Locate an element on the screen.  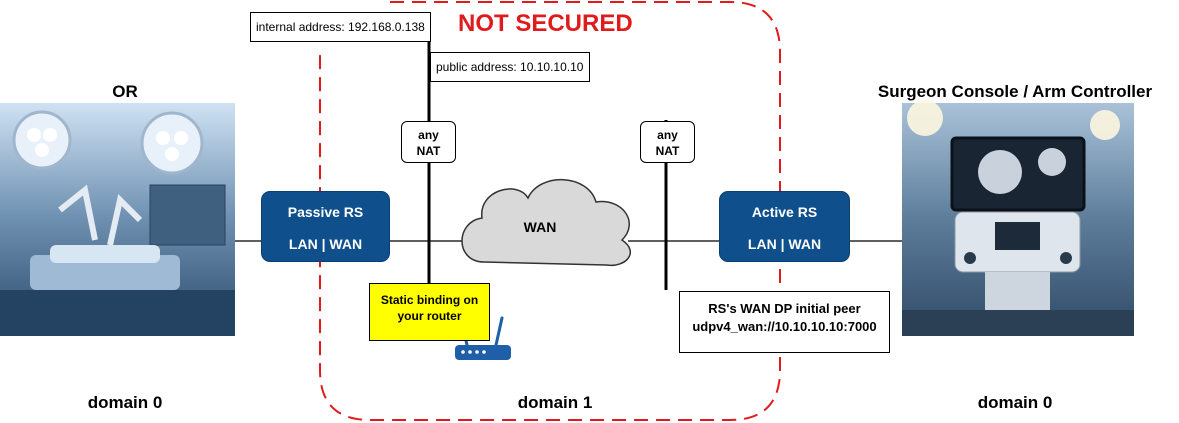
static-binding-line1: Static binding on is located at coordinates (429, 300).